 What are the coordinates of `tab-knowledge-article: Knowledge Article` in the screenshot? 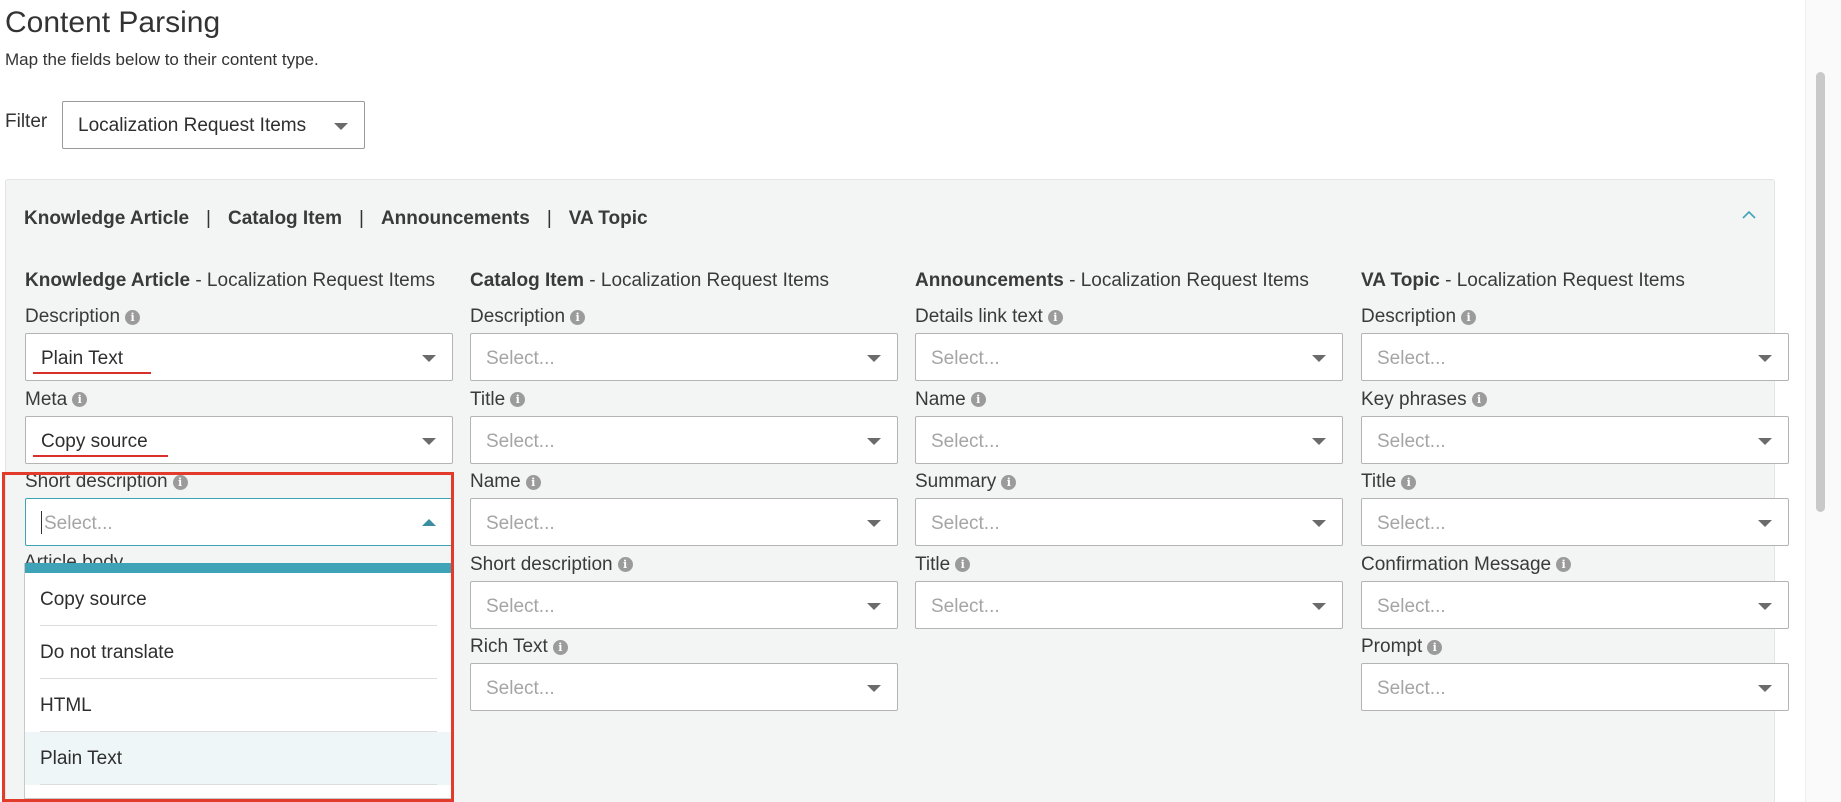 It's located at (106, 219).